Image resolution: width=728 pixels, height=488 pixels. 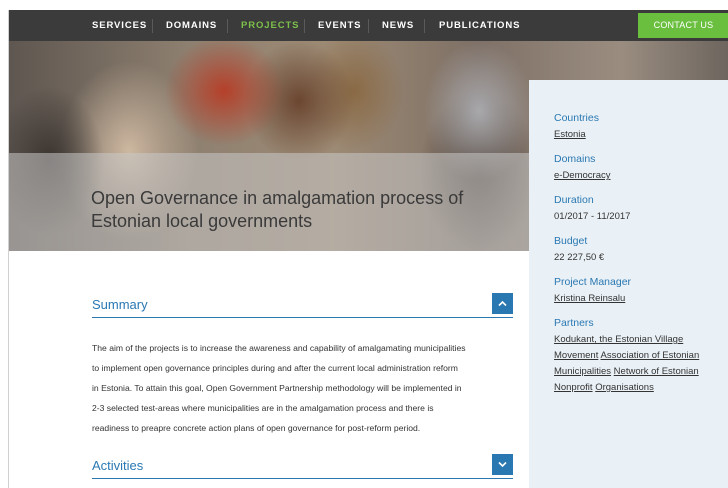 What do you see at coordinates (641, 176) in the screenshot?
I see `domains-value: e-Democracy` at bounding box center [641, 176].